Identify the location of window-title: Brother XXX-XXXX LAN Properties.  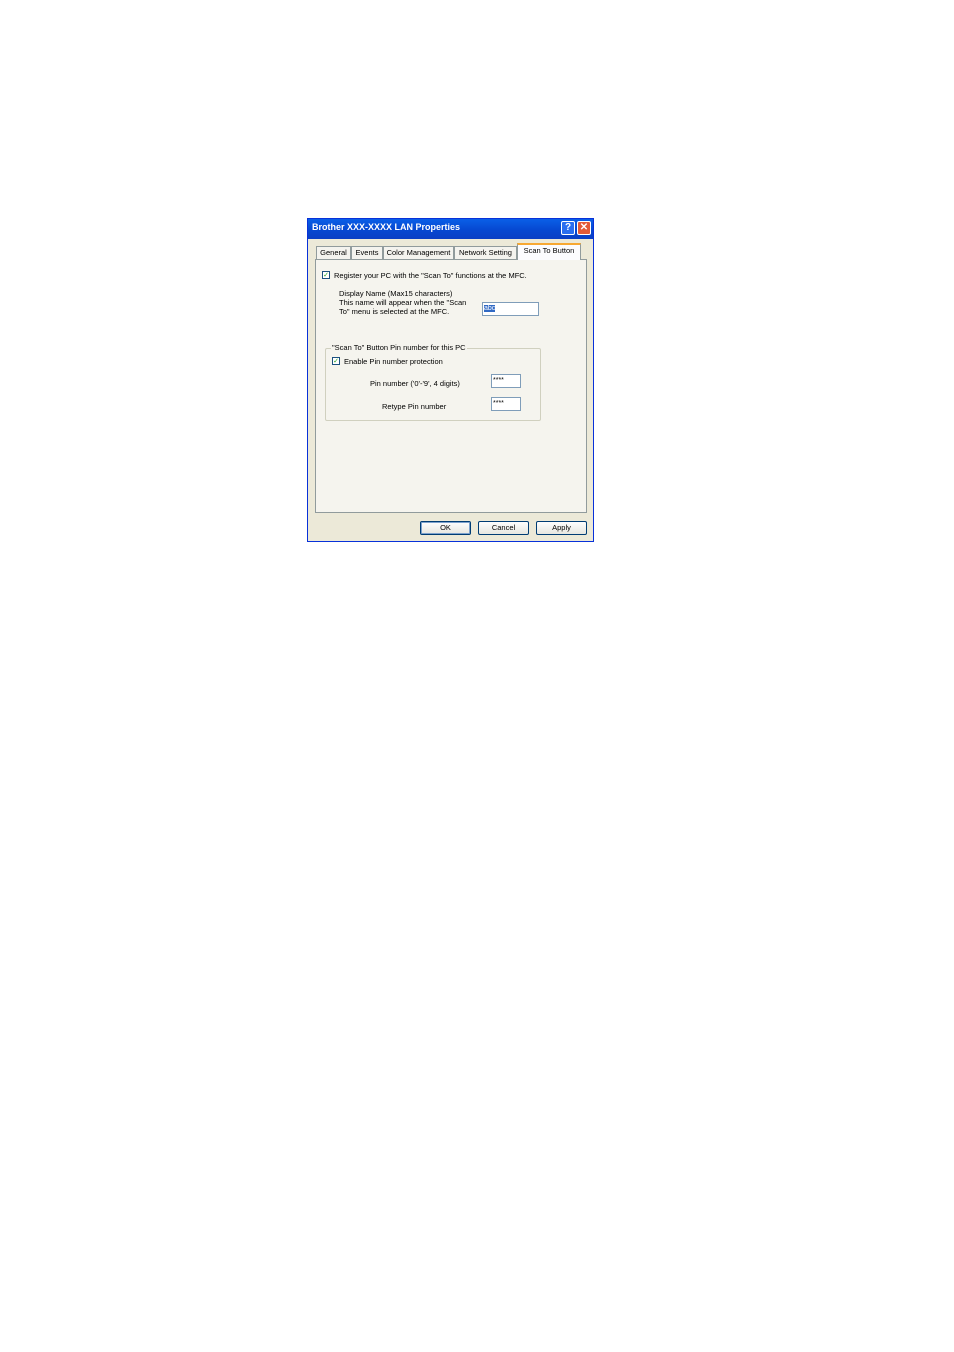
(386, 227).